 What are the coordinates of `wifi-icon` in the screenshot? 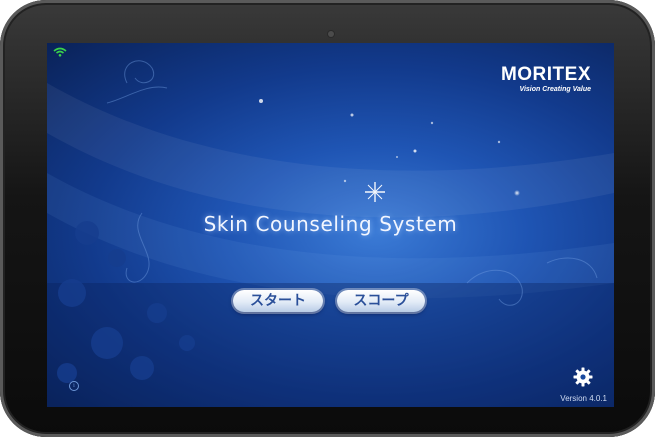 It's located at (60, 52).